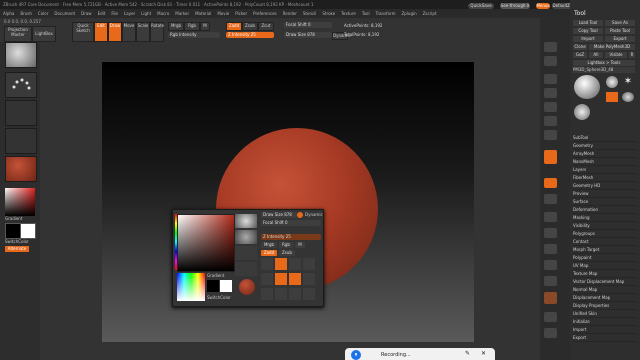 This screenshot has height=360, width=640. What do you see at coordinates (310, 13) in the screenshot?
I see `menu-item: Stencil` at bounding box center [310, 13].